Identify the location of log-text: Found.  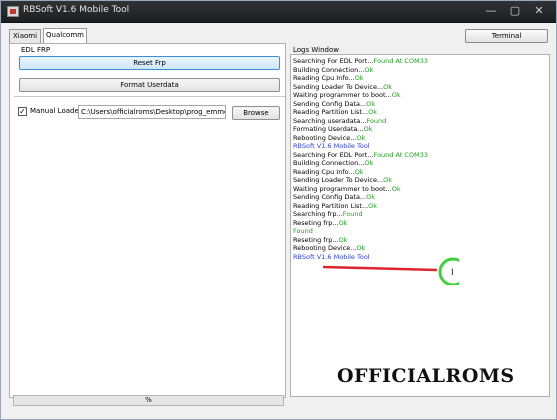
(303, 231).